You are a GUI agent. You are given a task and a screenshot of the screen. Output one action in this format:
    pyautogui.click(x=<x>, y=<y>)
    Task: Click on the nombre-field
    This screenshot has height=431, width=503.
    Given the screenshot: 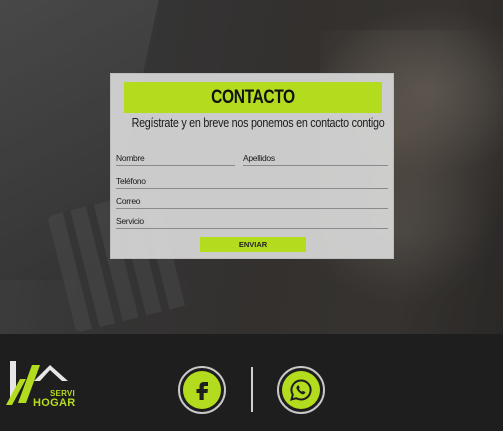 What is the action you would take?
    pyautogui.click(x=175, y=159)
    